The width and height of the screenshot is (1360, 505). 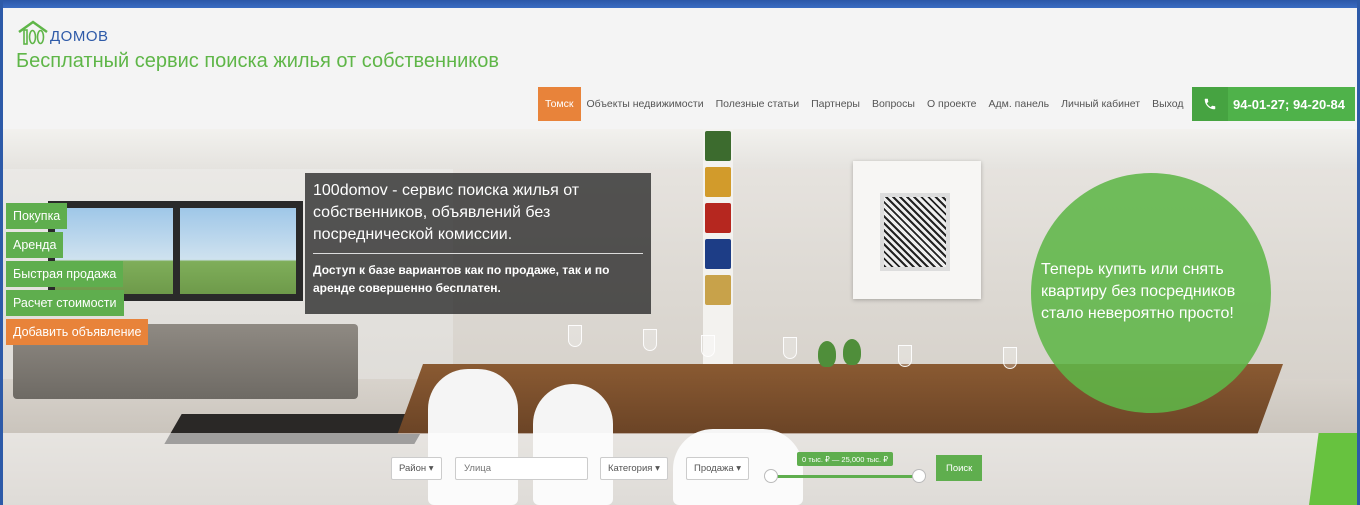 I want to click on nav-item-account: Личный кабинет, so click(x=1100, y=104).